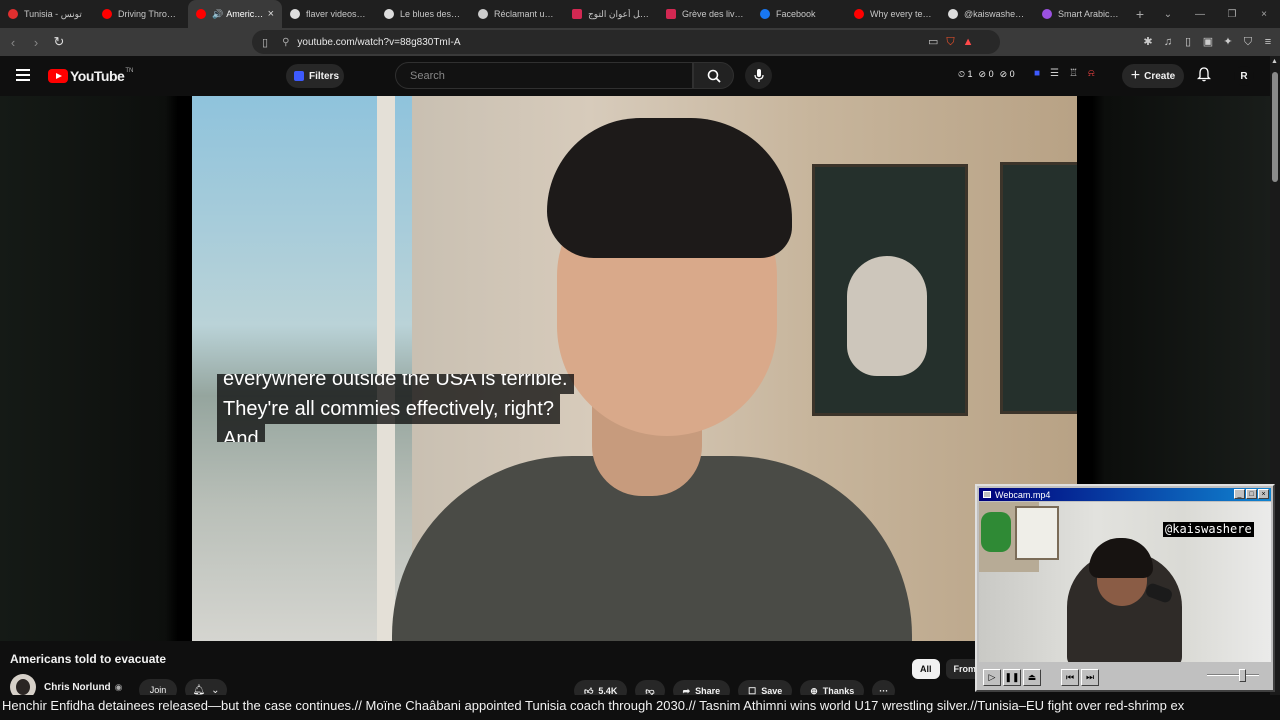 The image size is (1280, 720). What do you see at coordinates (626, 42) in the screenshot?
I see `url-bar: ▯ ⚲ youtube.com/watch?v=88g830TmI-A` at bounding box center [626, 42].